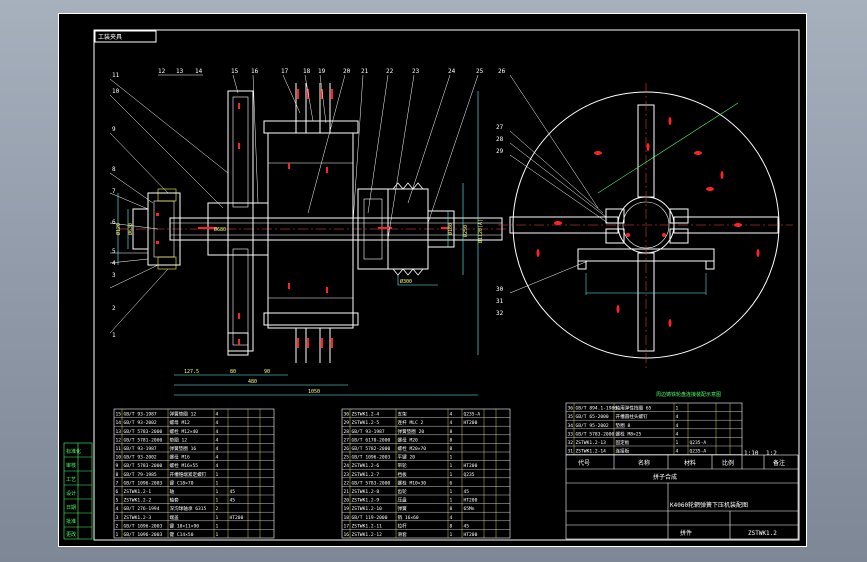 The width and height of the screenshot is (867, 562). What do you see at coordinates (469, 509) in the screenshot?
I see `bom-cell: 65Mn` at bounding box center [469, 509].